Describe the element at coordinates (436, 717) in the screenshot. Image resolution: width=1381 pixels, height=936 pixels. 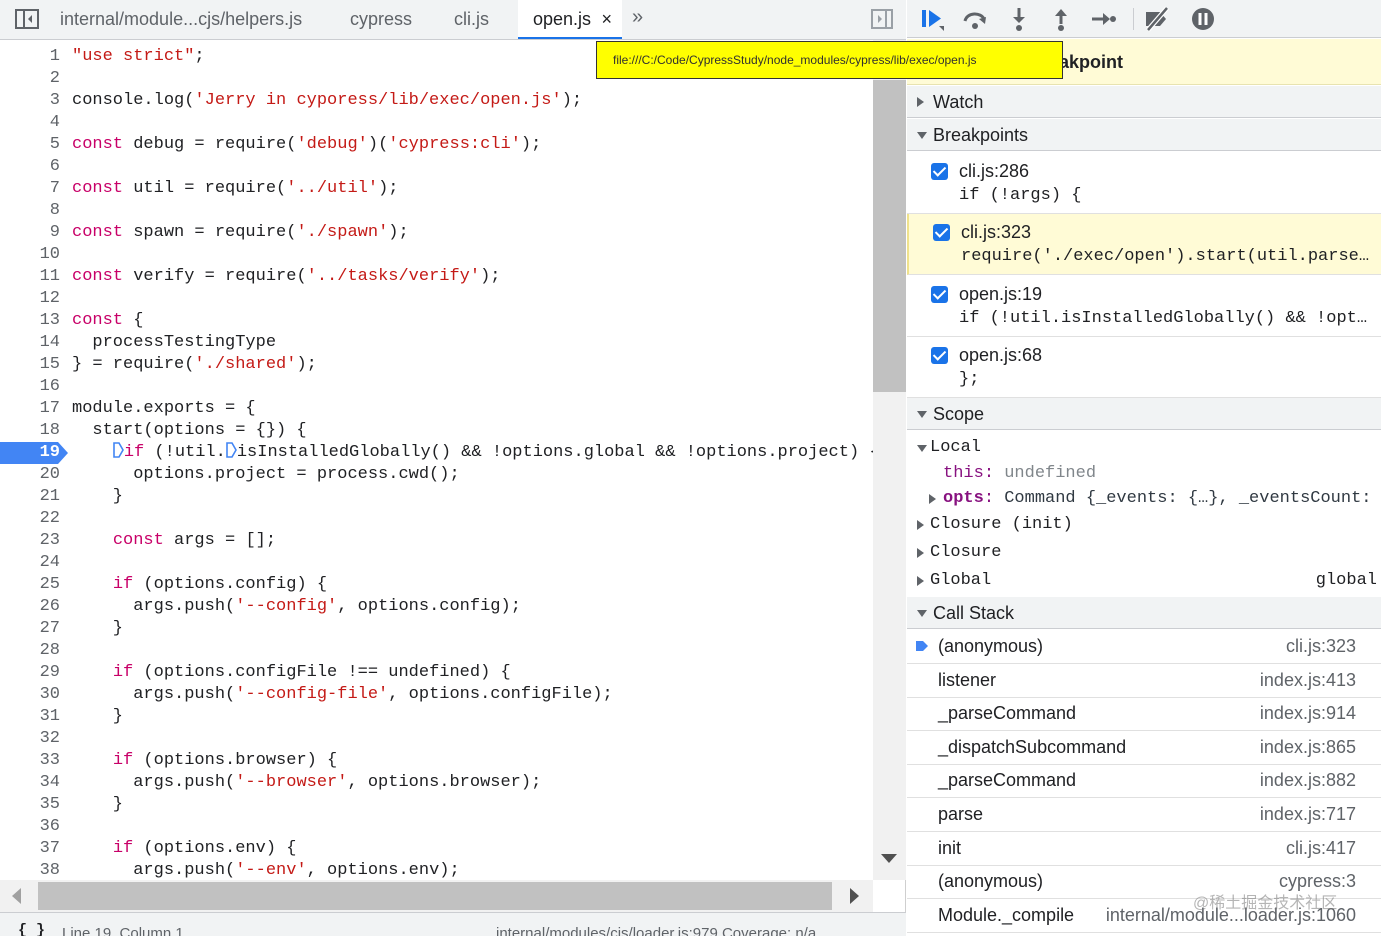
I see `code-line: 31 }` at that location.